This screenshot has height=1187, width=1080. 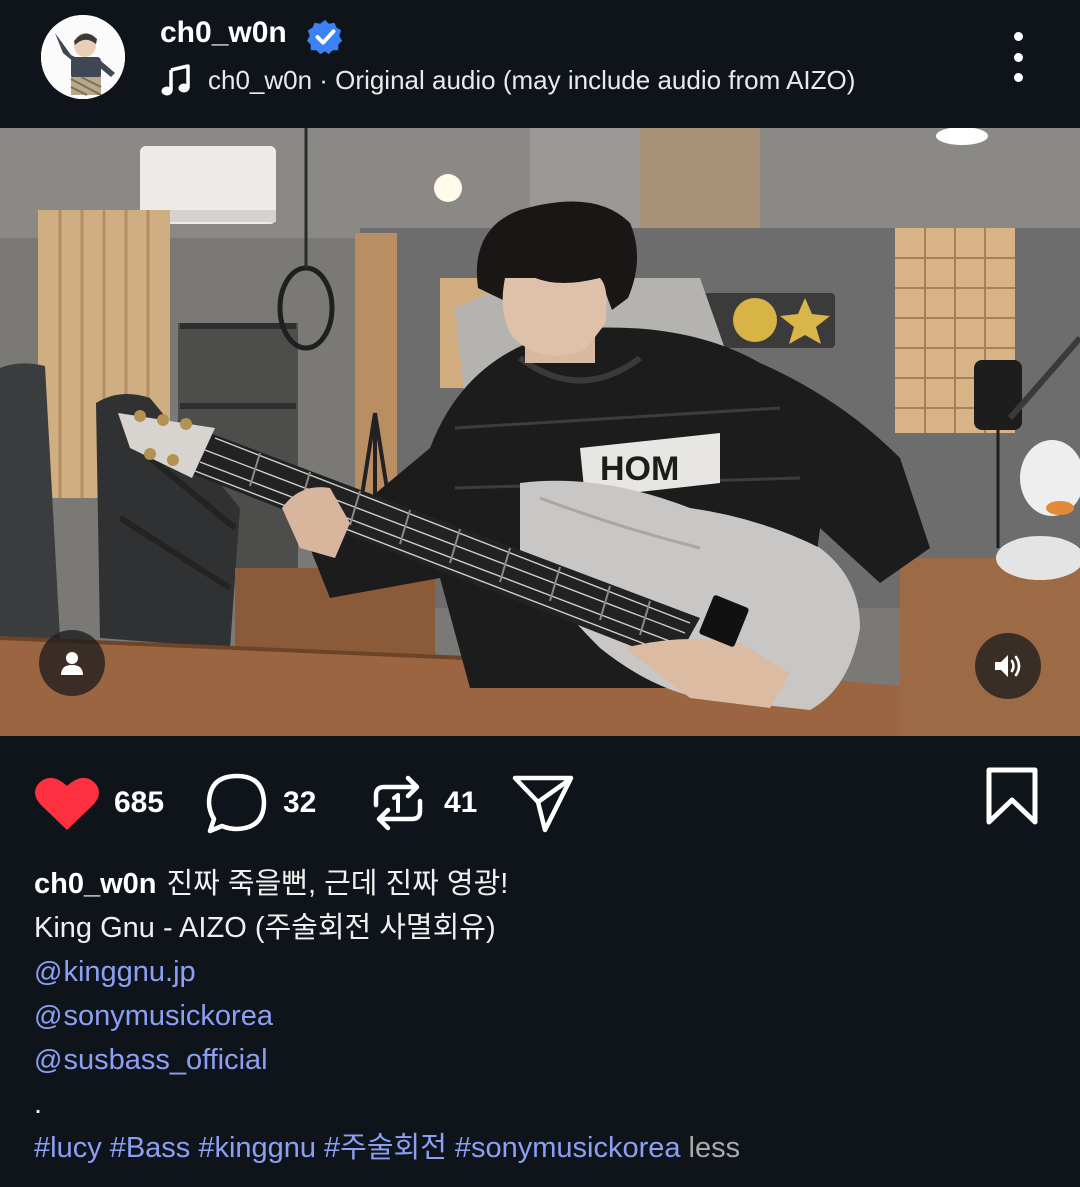 I want to click on caption-line-1: ch0_w0n 진짜 죽을뻔, 근데 진짜 영광!, so click(x=539, y=884).